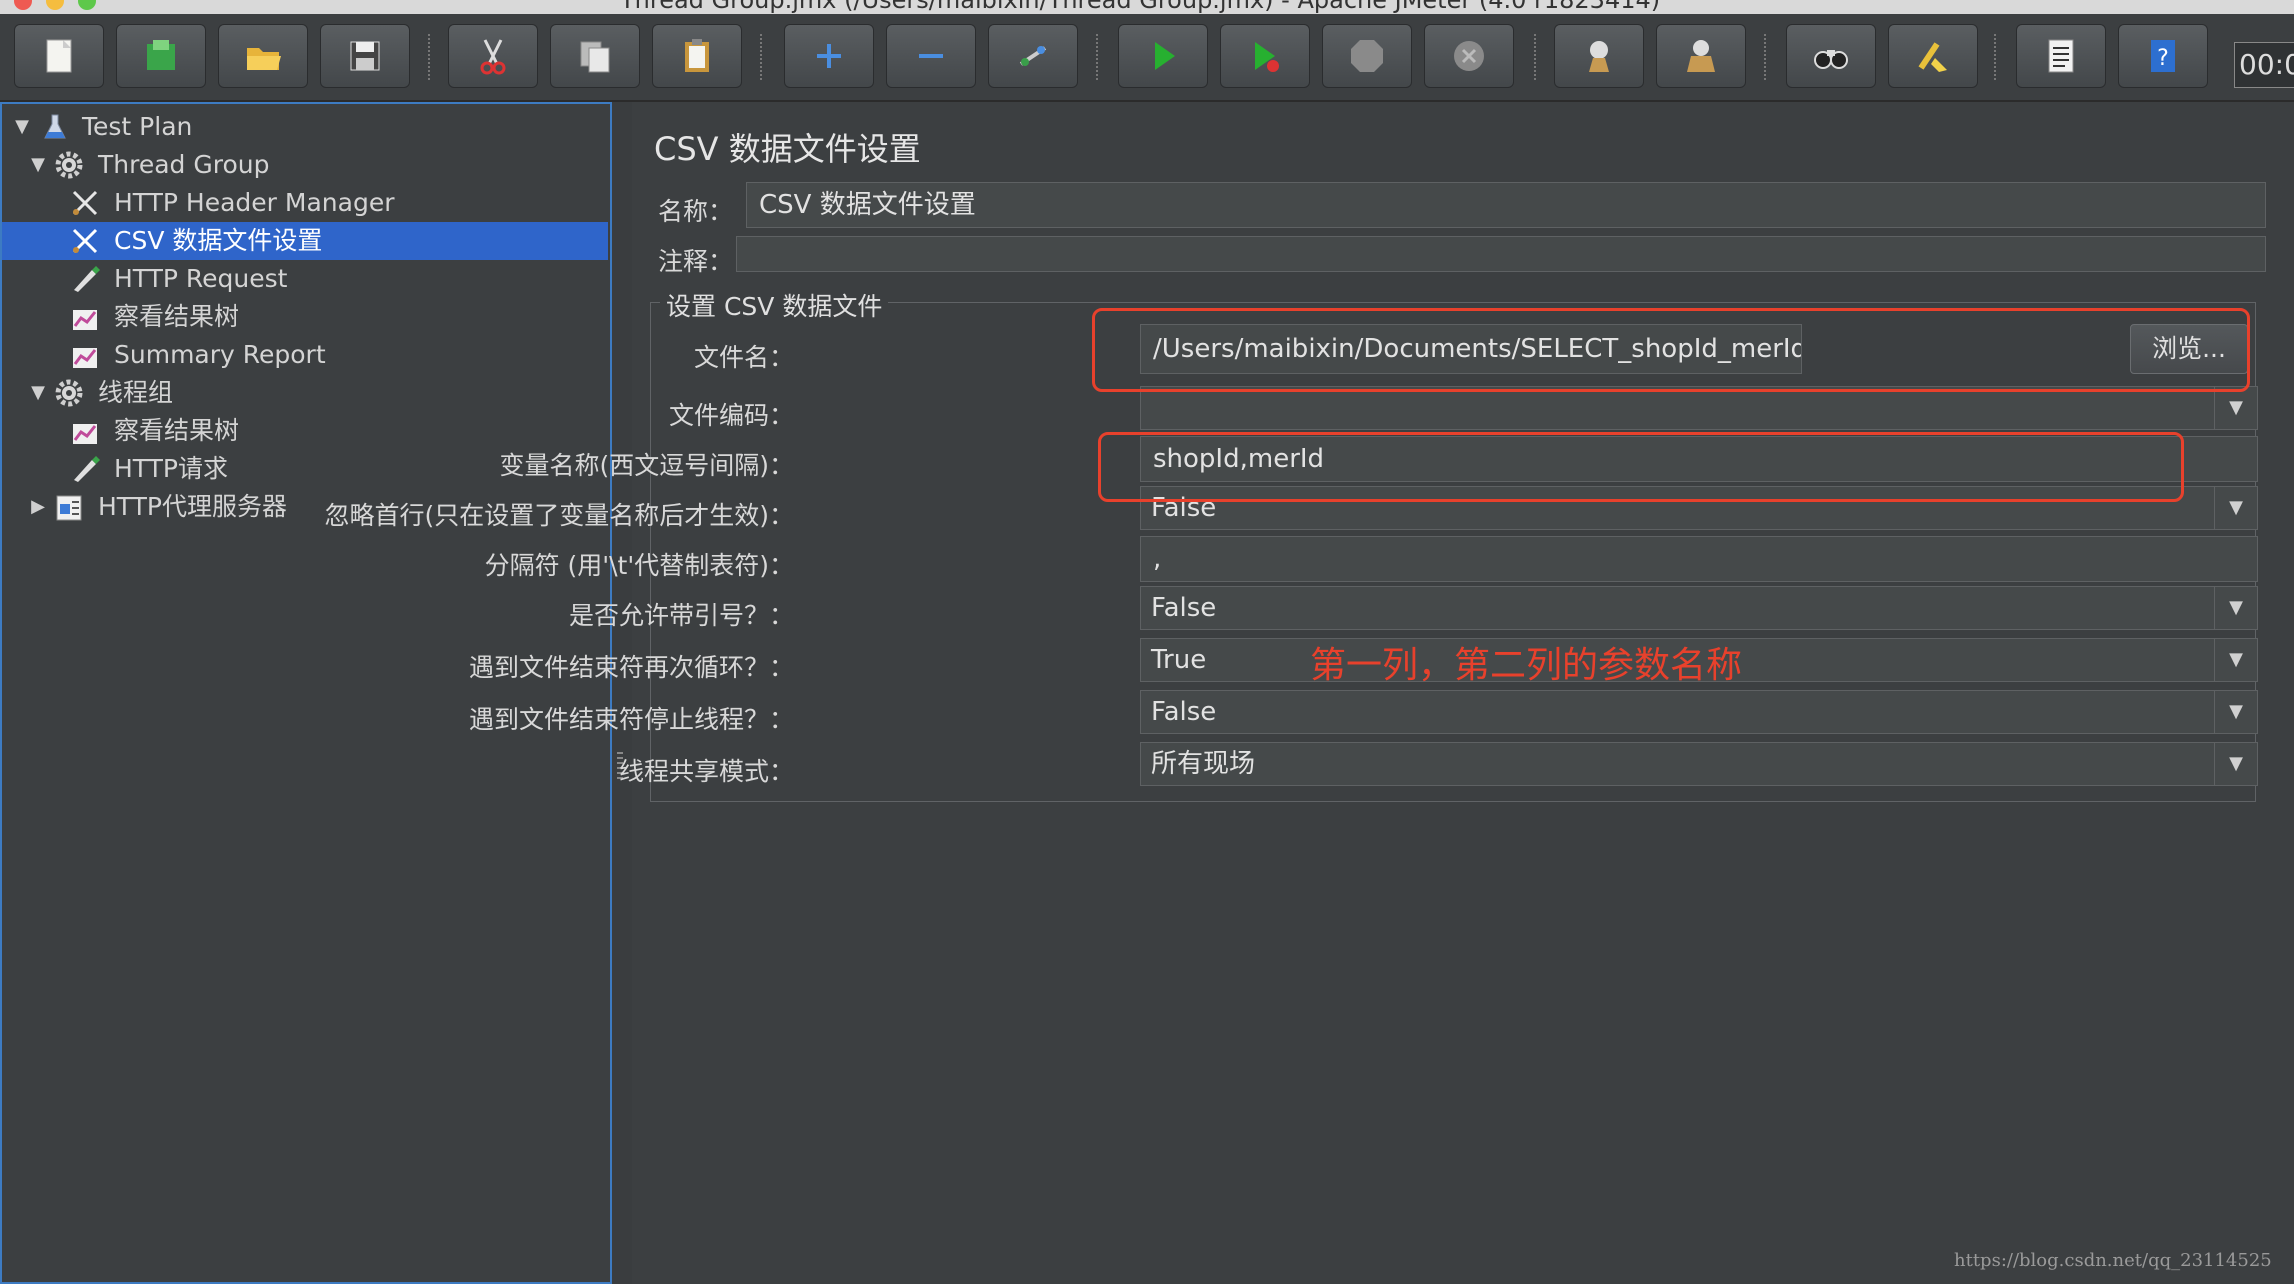  I want to click on ignore-first-line-combo: False ▼, so click(1699, 508).